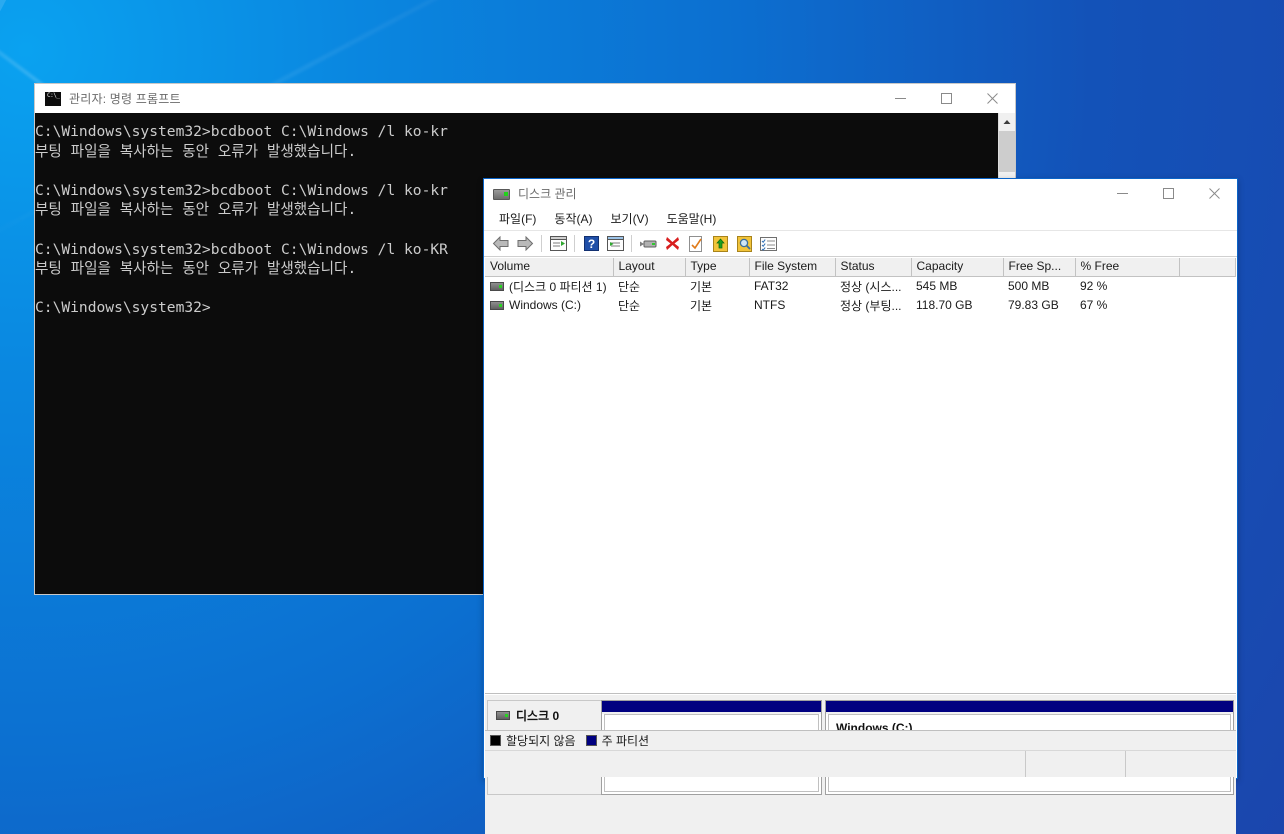 The height and width of the screenshot is (834, 1284). What do you see at coordinates (860, 193) in the screenshot?
I see `disk-management-titlebar: 디스크 관리` at bounding box center [860, 193].